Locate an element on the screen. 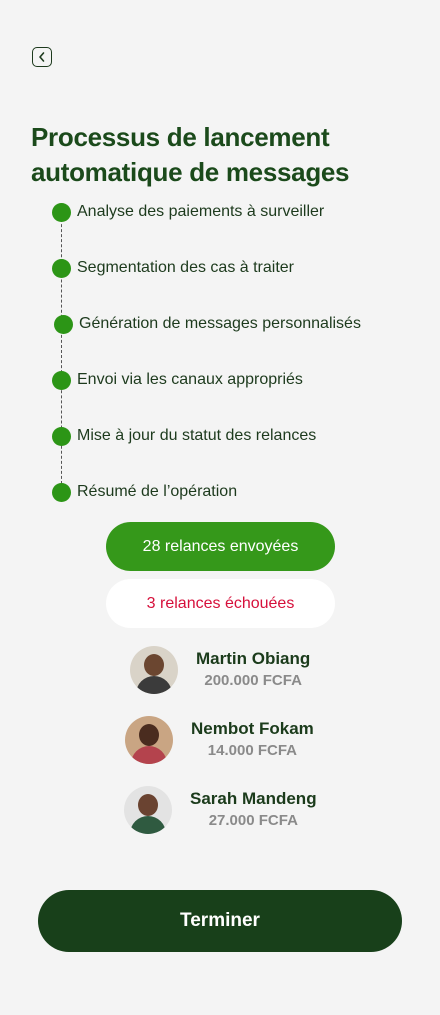 The height and width of the screenshot is (1015, 440). step-label: Envoi via les canaux appropriés is located at coordinates (190, 379).